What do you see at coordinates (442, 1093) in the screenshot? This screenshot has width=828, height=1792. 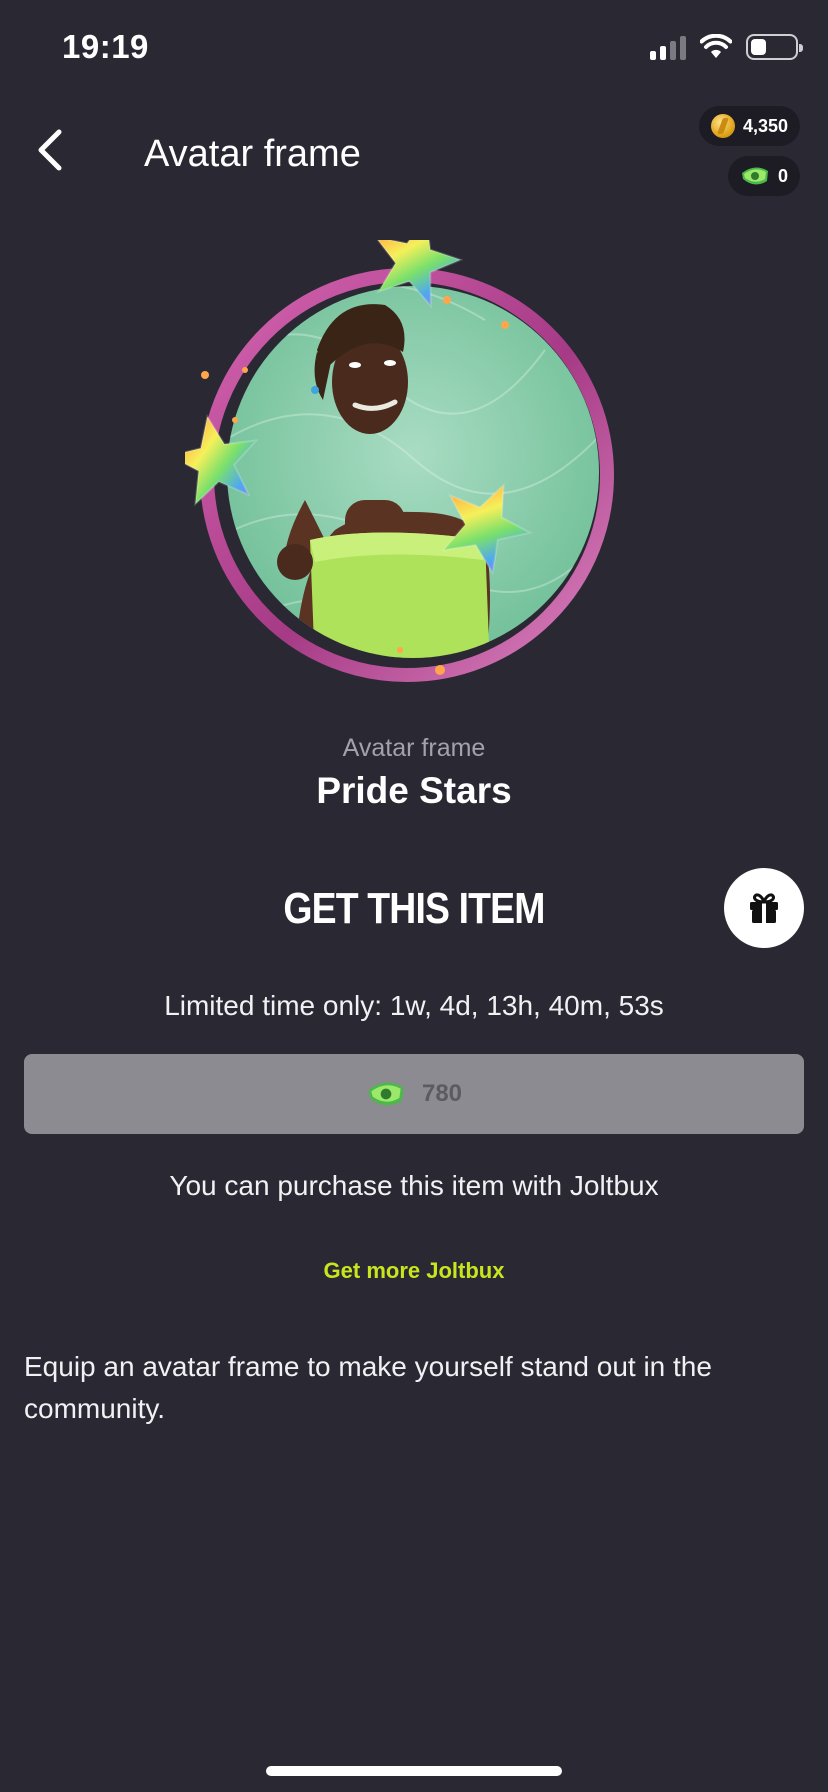 I see `price-value: 780` at bounding box center [442, 1093].